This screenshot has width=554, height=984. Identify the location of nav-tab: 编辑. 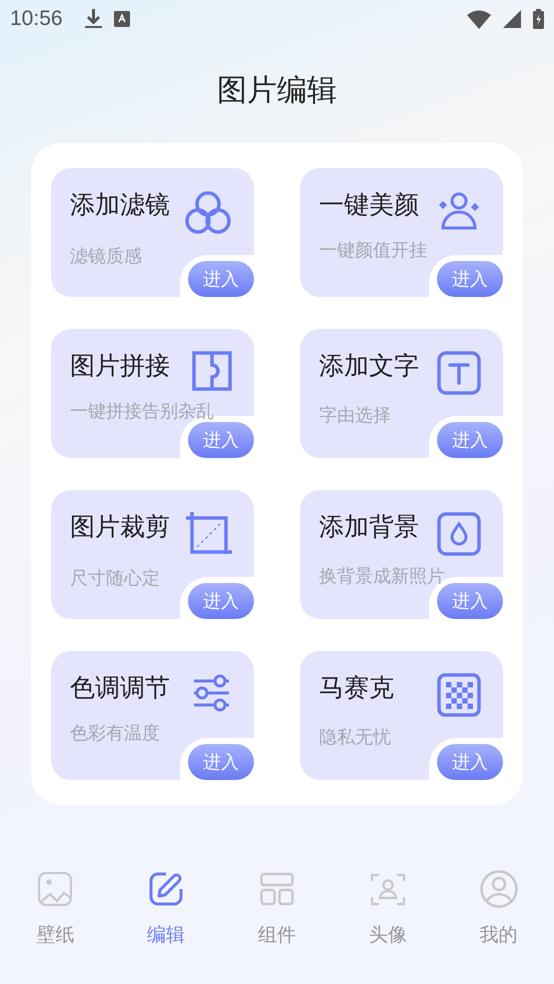
(166, 919).